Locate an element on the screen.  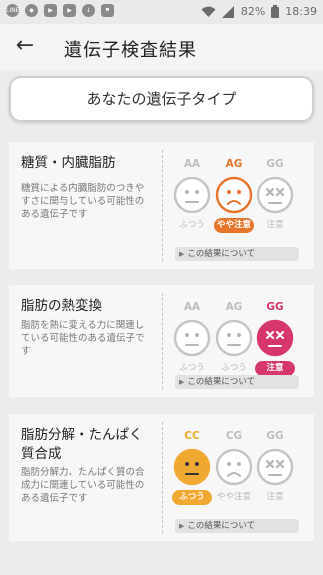
app-bar: ← 遺伝子検査結果 is located at coordinates (161, 47).